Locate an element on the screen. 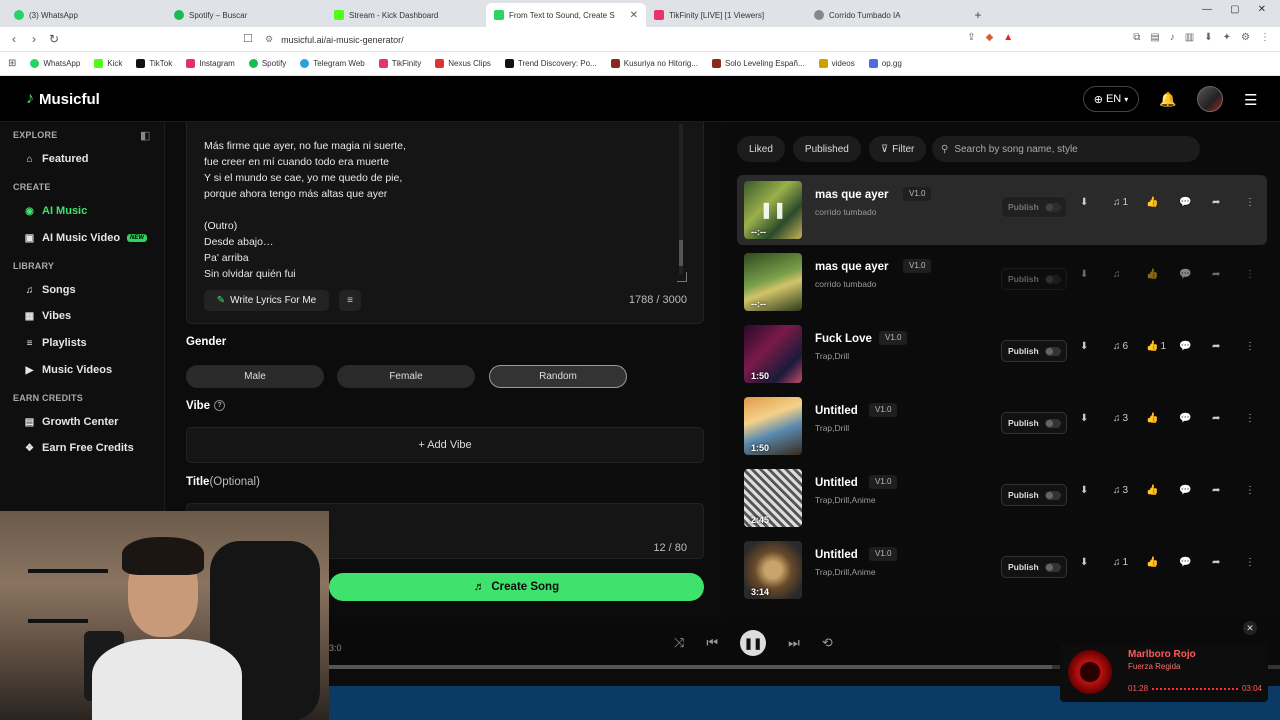 The image size is (1280, 720). sidebar-item-ai-music: ◉ AI Music is located at coordinates (55, 211).